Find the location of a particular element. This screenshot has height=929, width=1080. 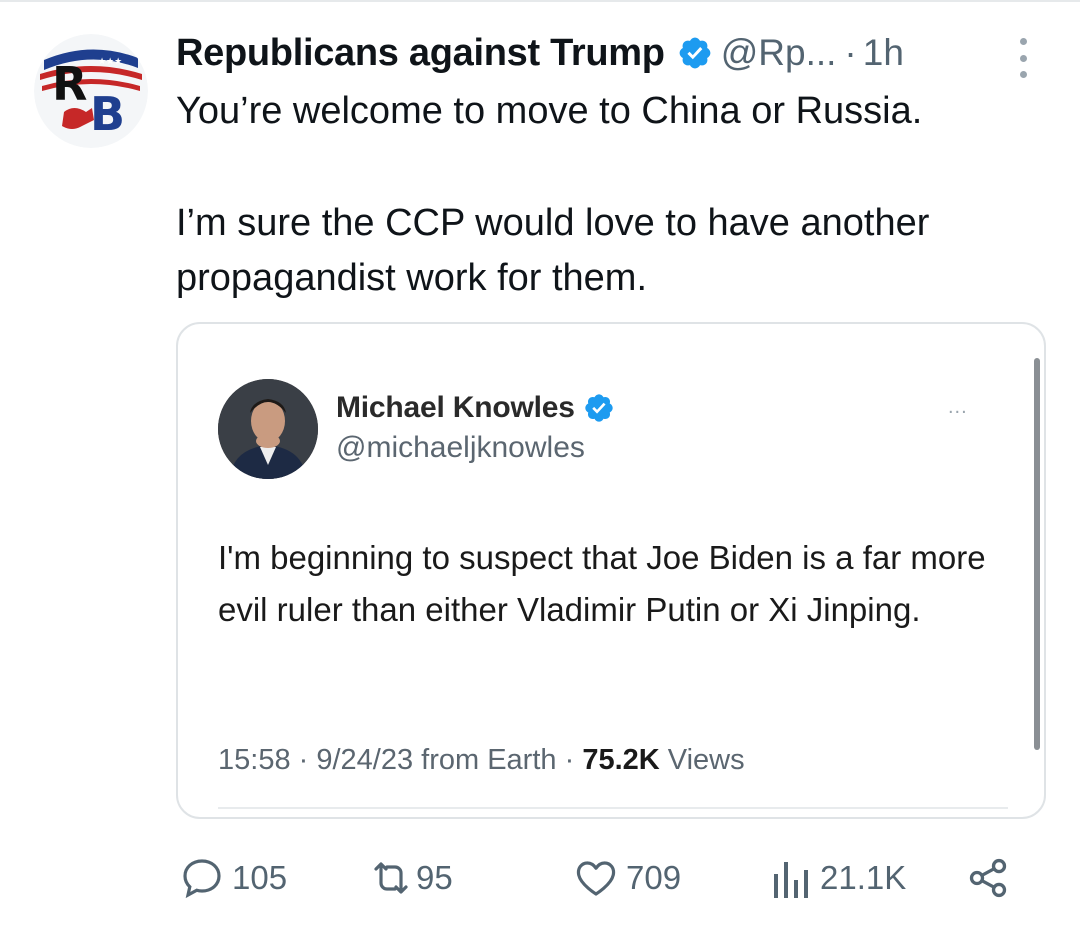

quoted-views-count: 75.2K is located at coordinates (621, 760).